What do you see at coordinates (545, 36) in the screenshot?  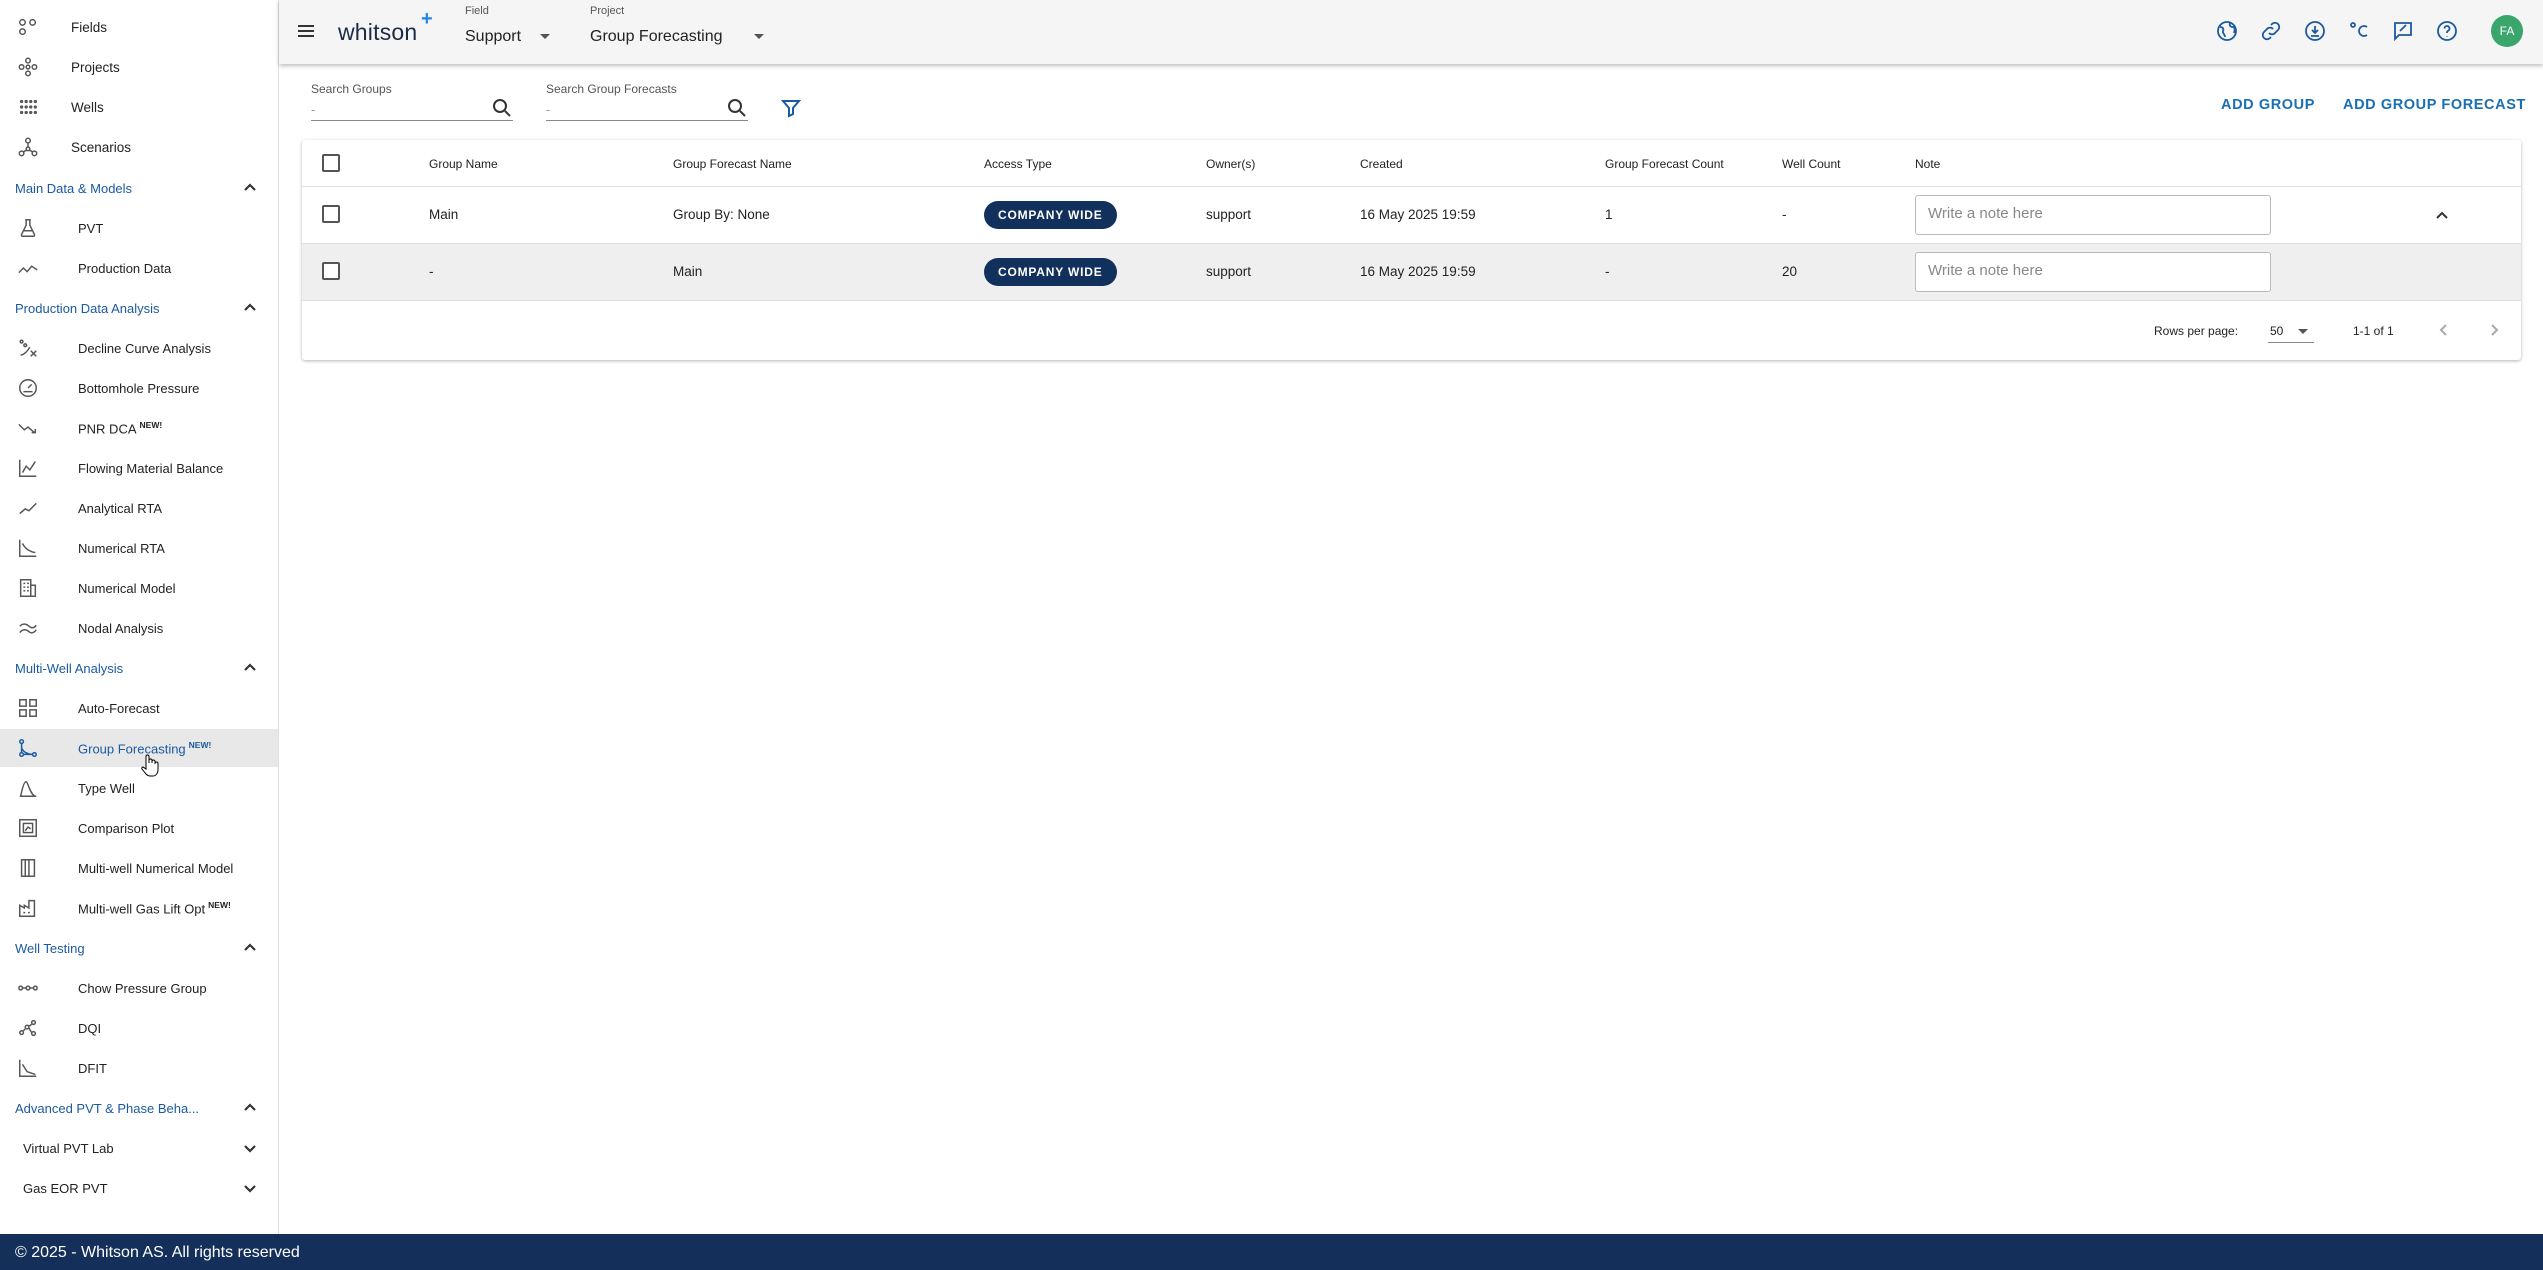 I see `field-dropdown-icon` at bounding box center [545, 36].